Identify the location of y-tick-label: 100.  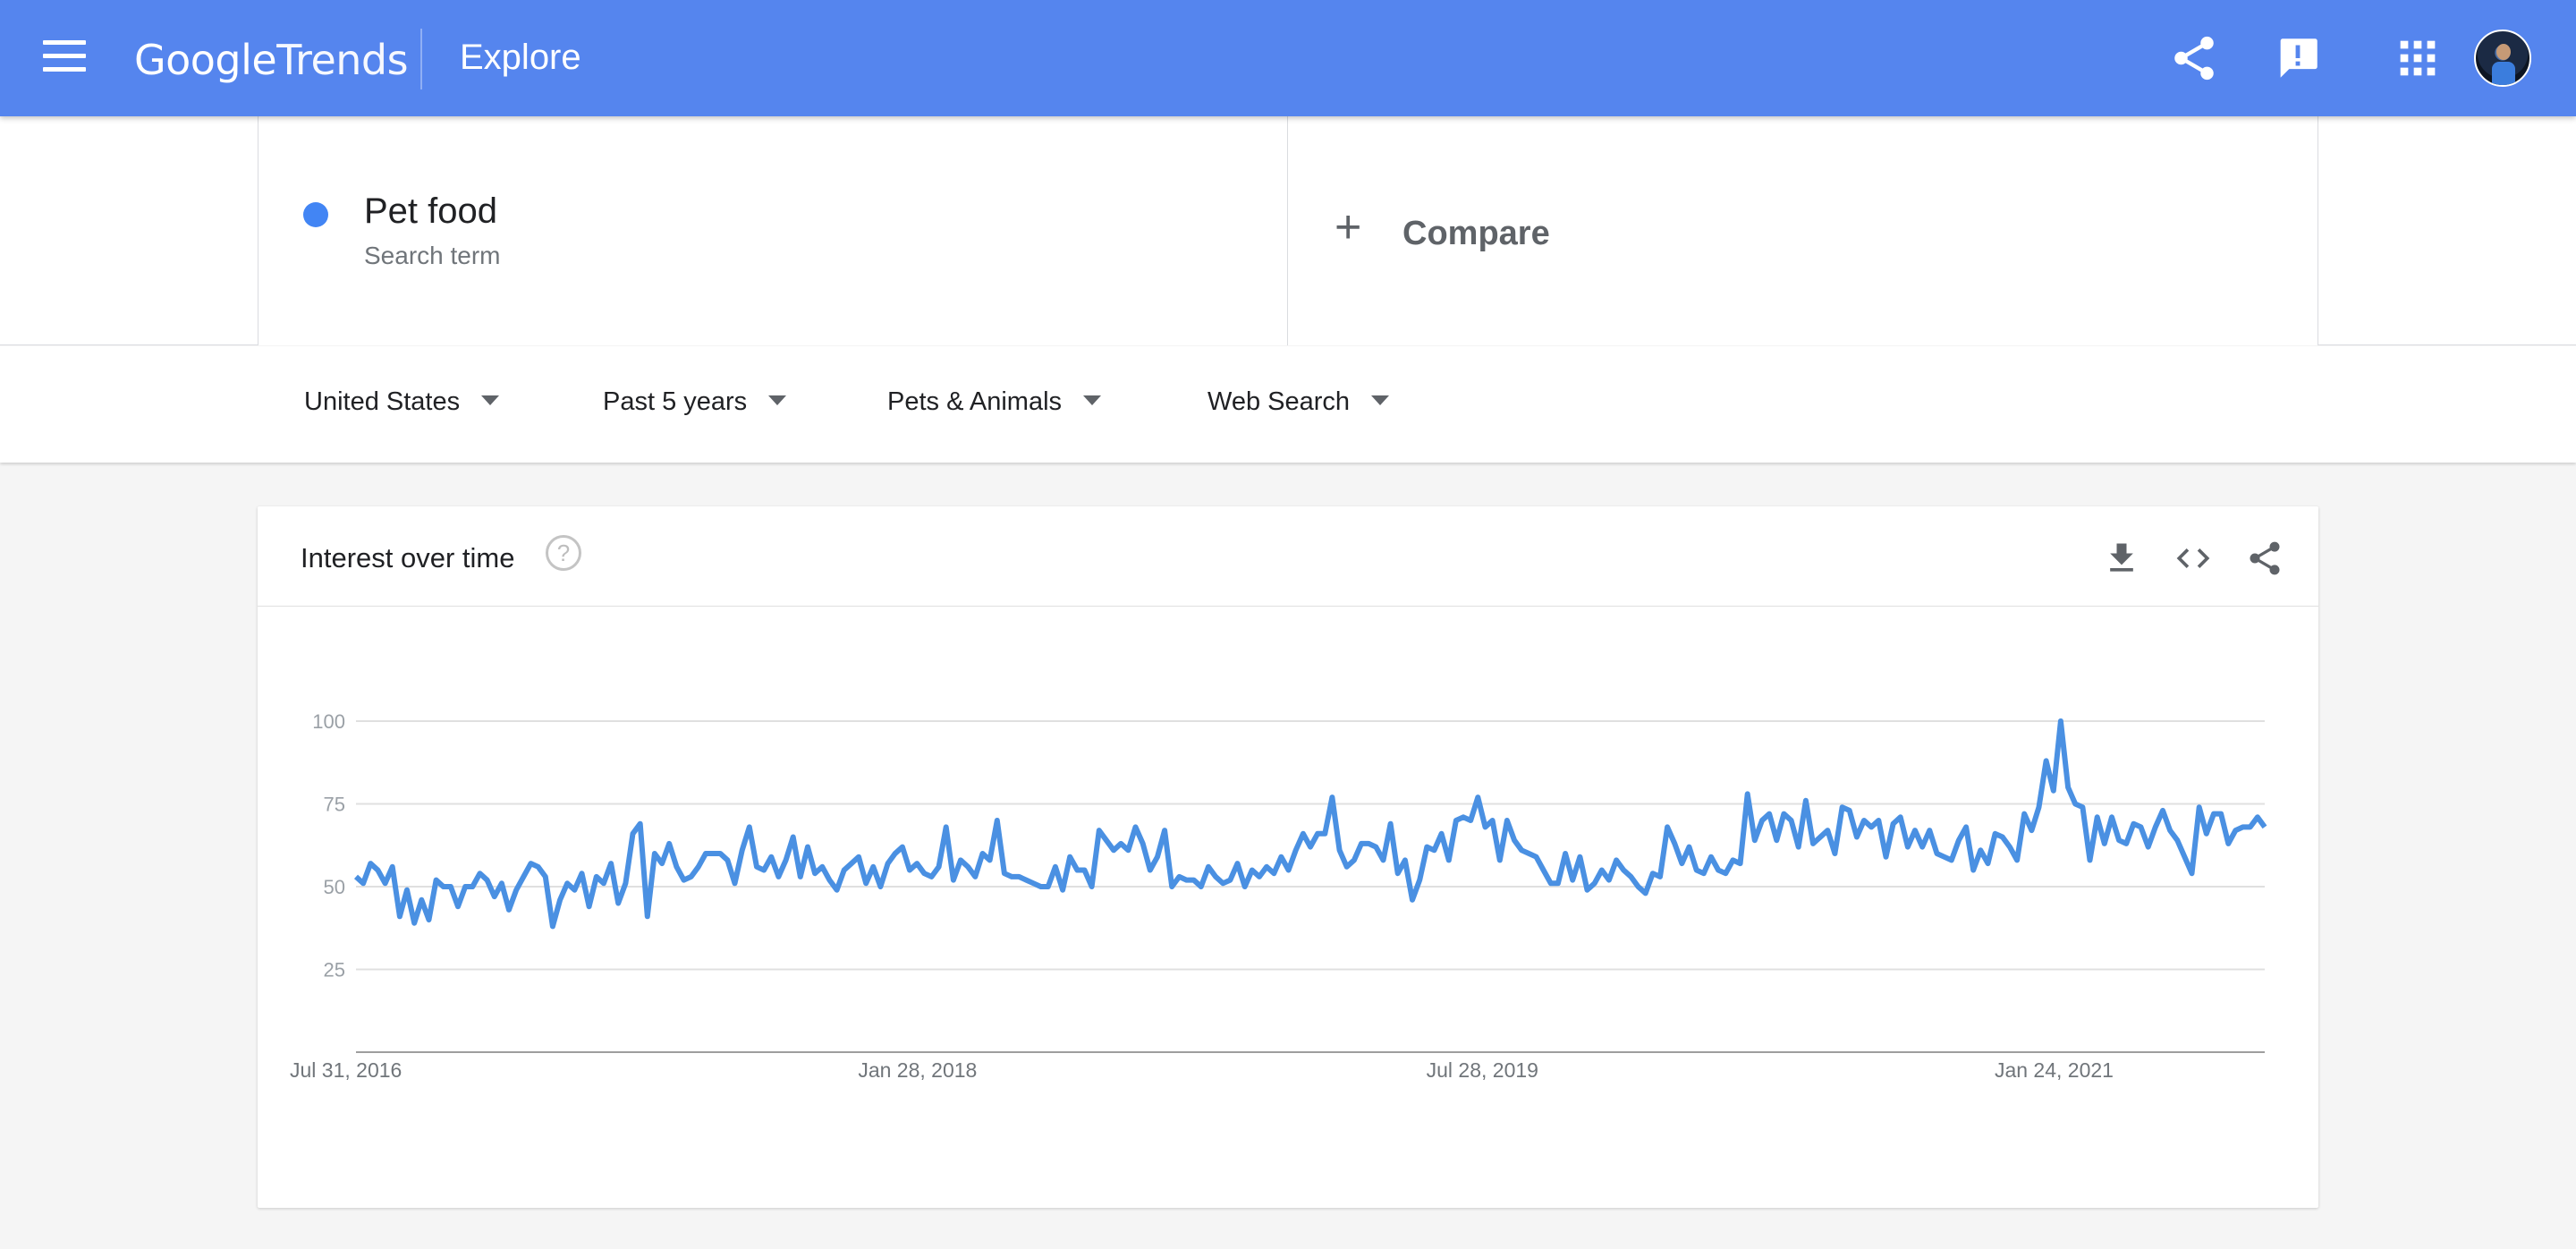
(328, 721).